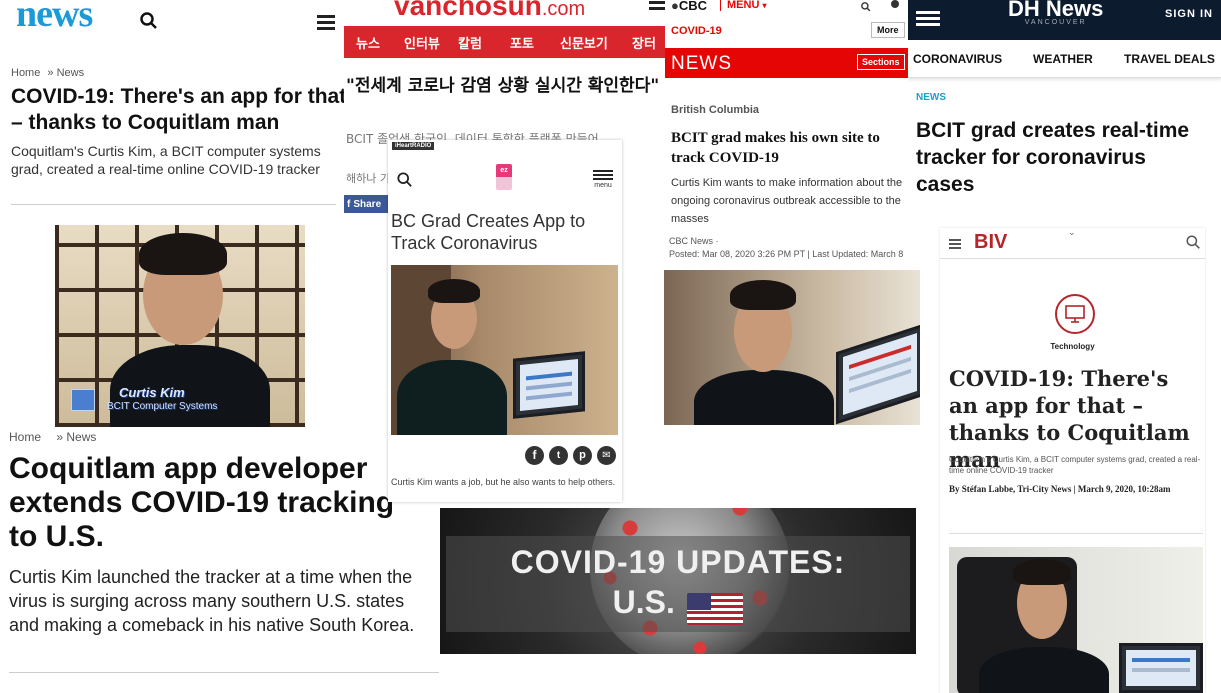 This screenshot has height=693, width=1221. What do you see at coordinates (76, 438) in the screenshot?
I see `breadcrumb2-section: » News` at bounding box center [76, 438].